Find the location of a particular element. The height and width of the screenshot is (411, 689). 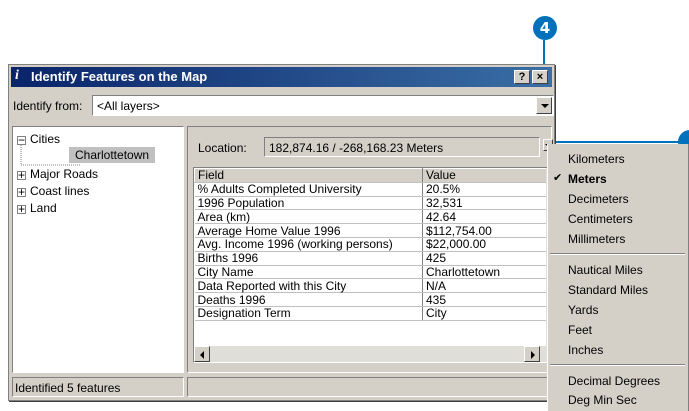

menu-item-inches: Inches is located at coordinates (585, 350).